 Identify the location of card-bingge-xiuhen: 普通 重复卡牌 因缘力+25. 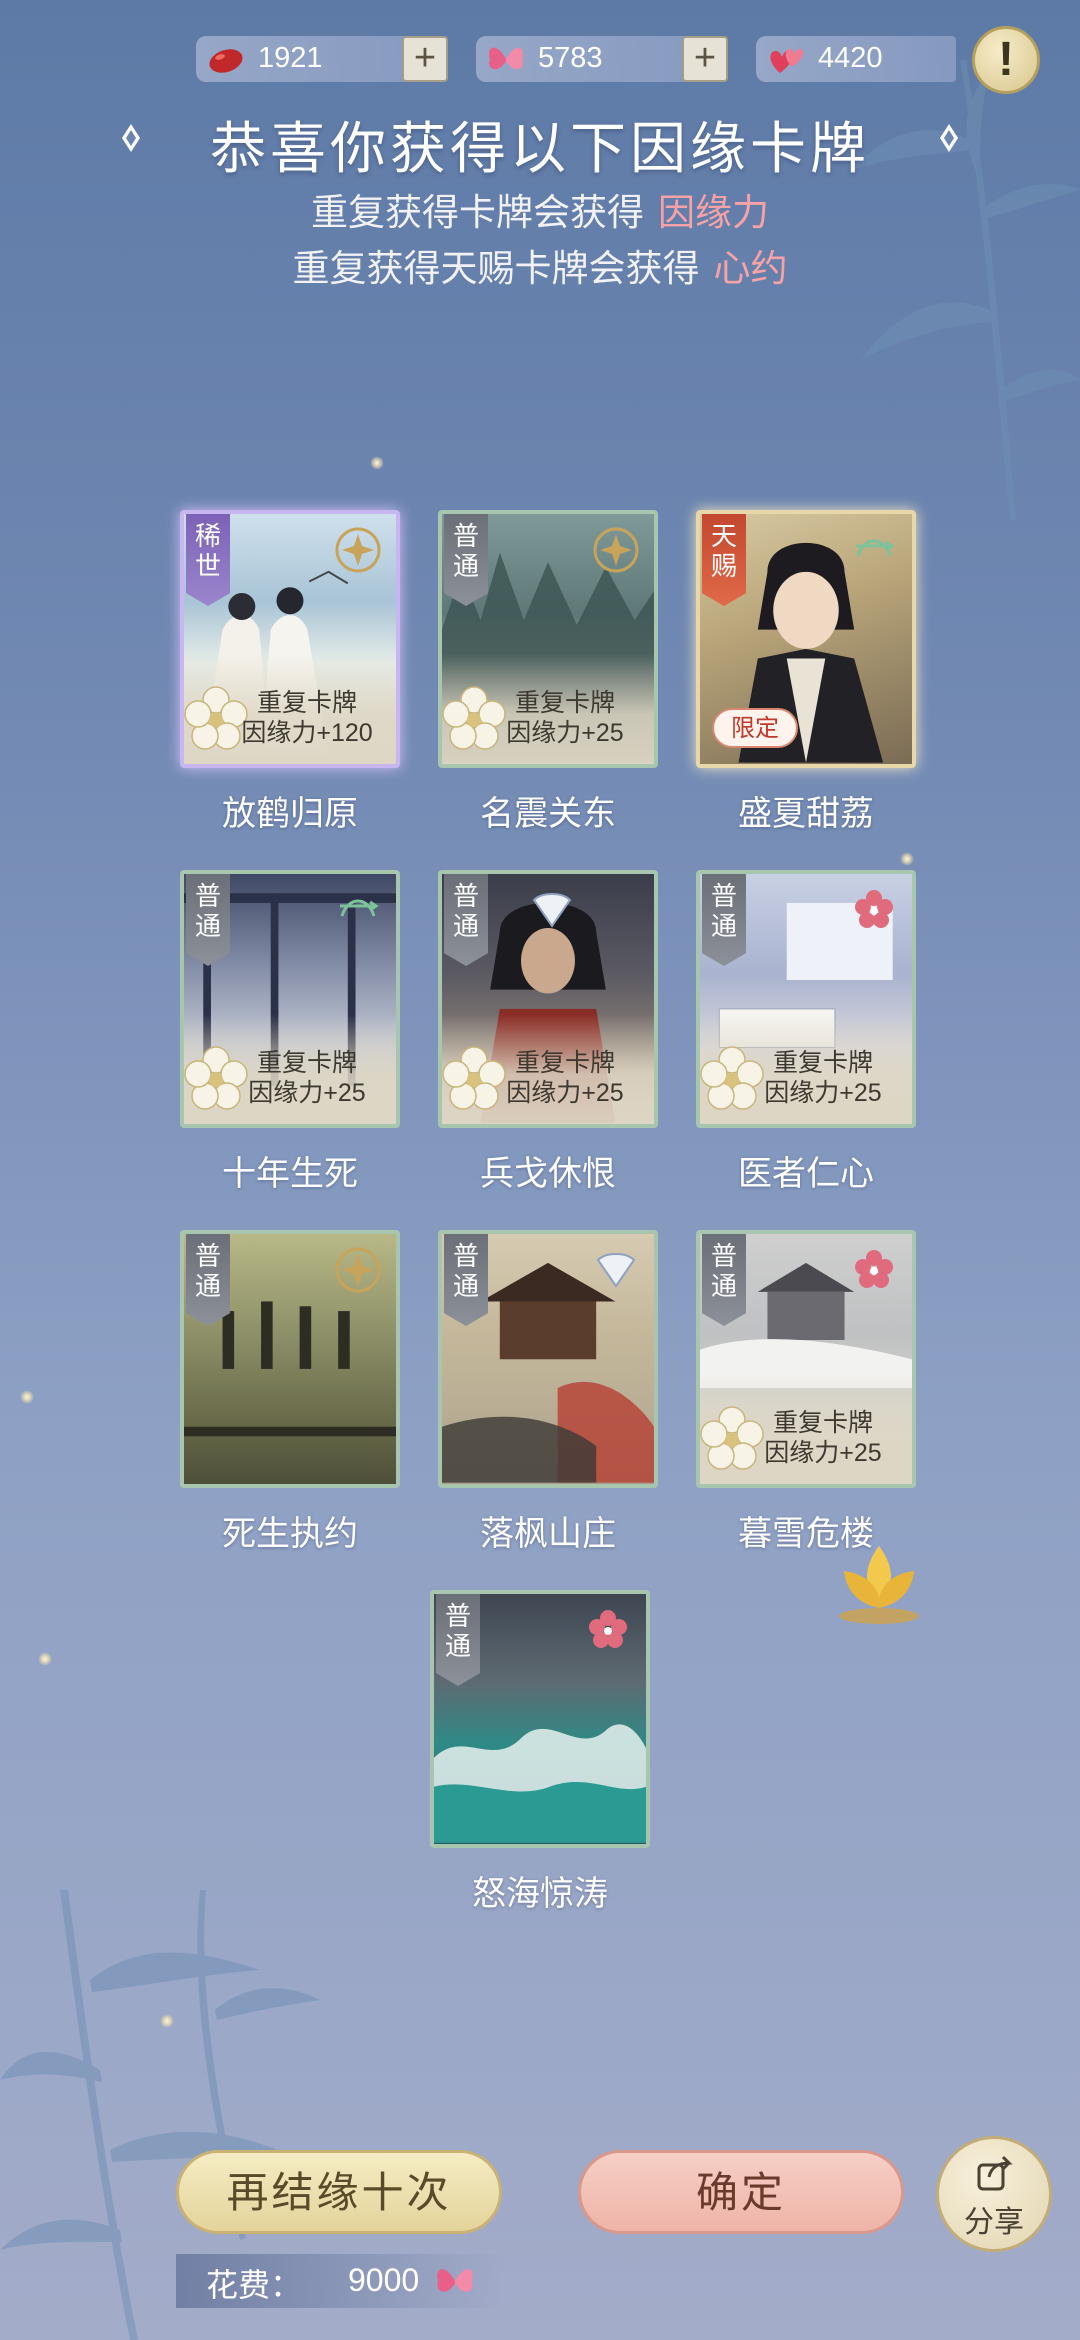
(548, 999).